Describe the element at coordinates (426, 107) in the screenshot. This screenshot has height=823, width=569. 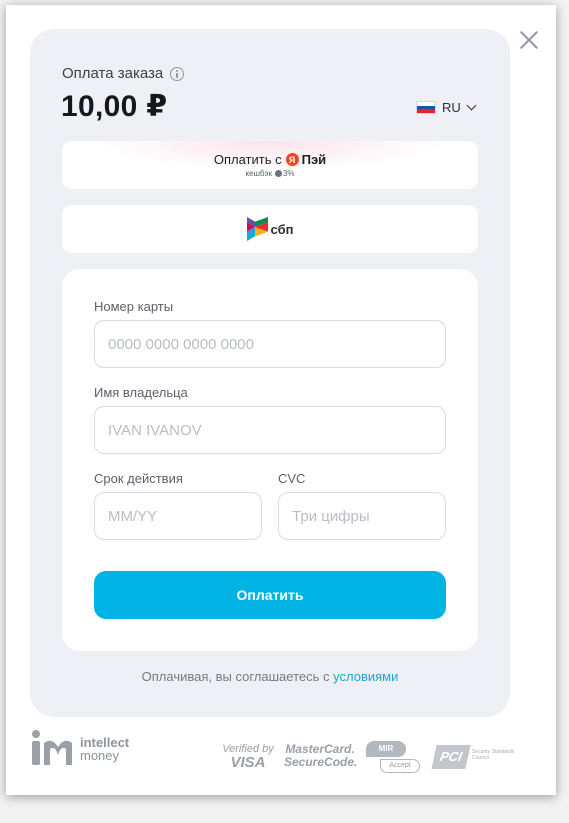
I see `russia-flag-icon` at that location.